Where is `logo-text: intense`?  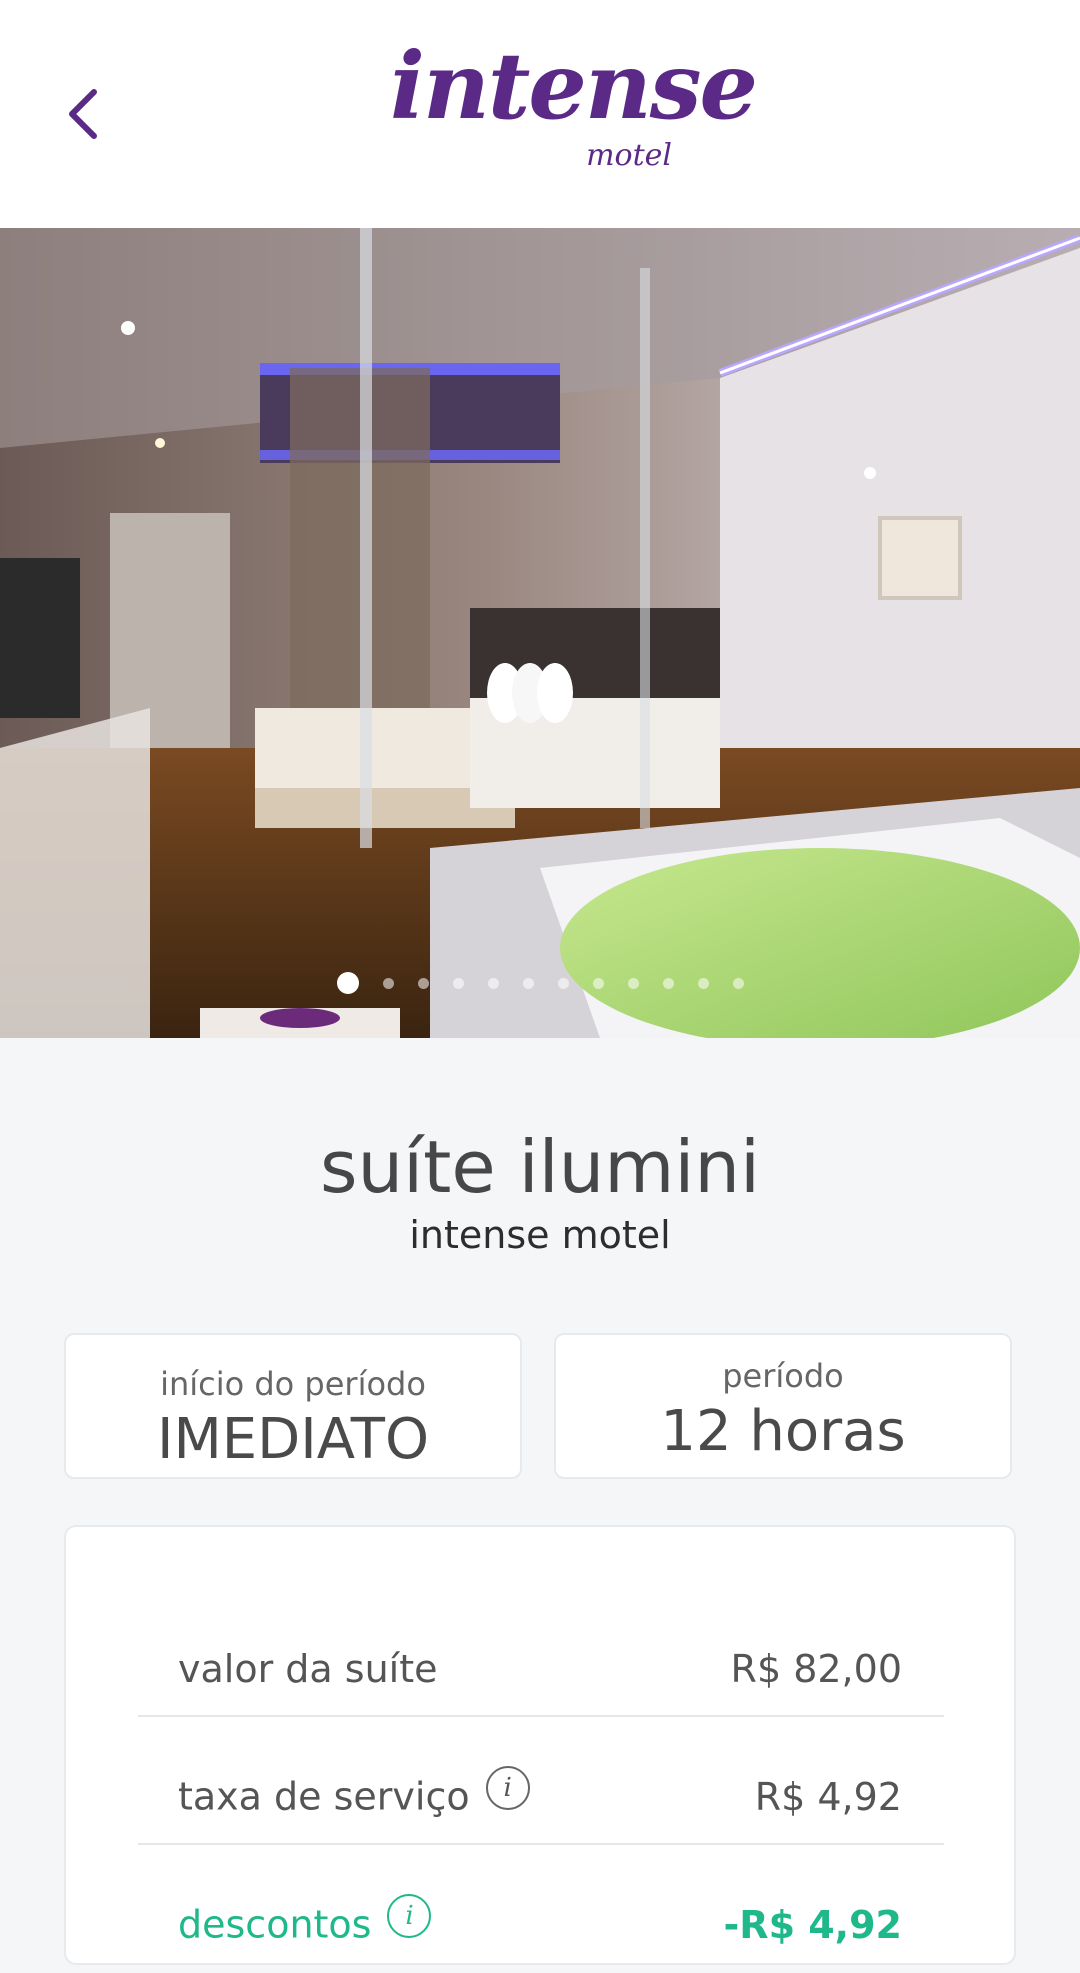 logo-text: intense is located at coordinates (574, 86).